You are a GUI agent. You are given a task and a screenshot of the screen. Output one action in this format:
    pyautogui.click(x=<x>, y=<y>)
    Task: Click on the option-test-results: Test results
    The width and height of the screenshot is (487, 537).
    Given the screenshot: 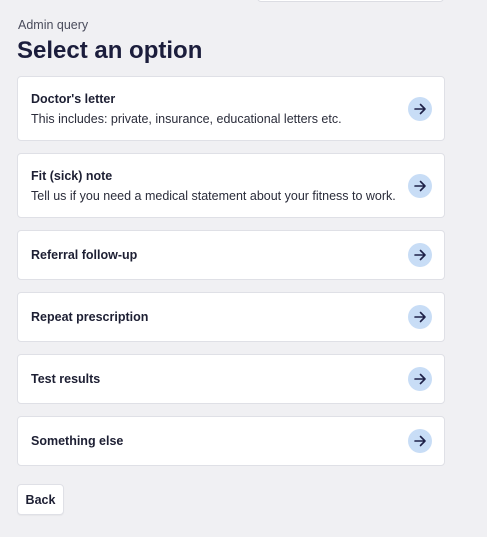 What is the action you would take?
    pyautogui.click(x=231, y=379)
    